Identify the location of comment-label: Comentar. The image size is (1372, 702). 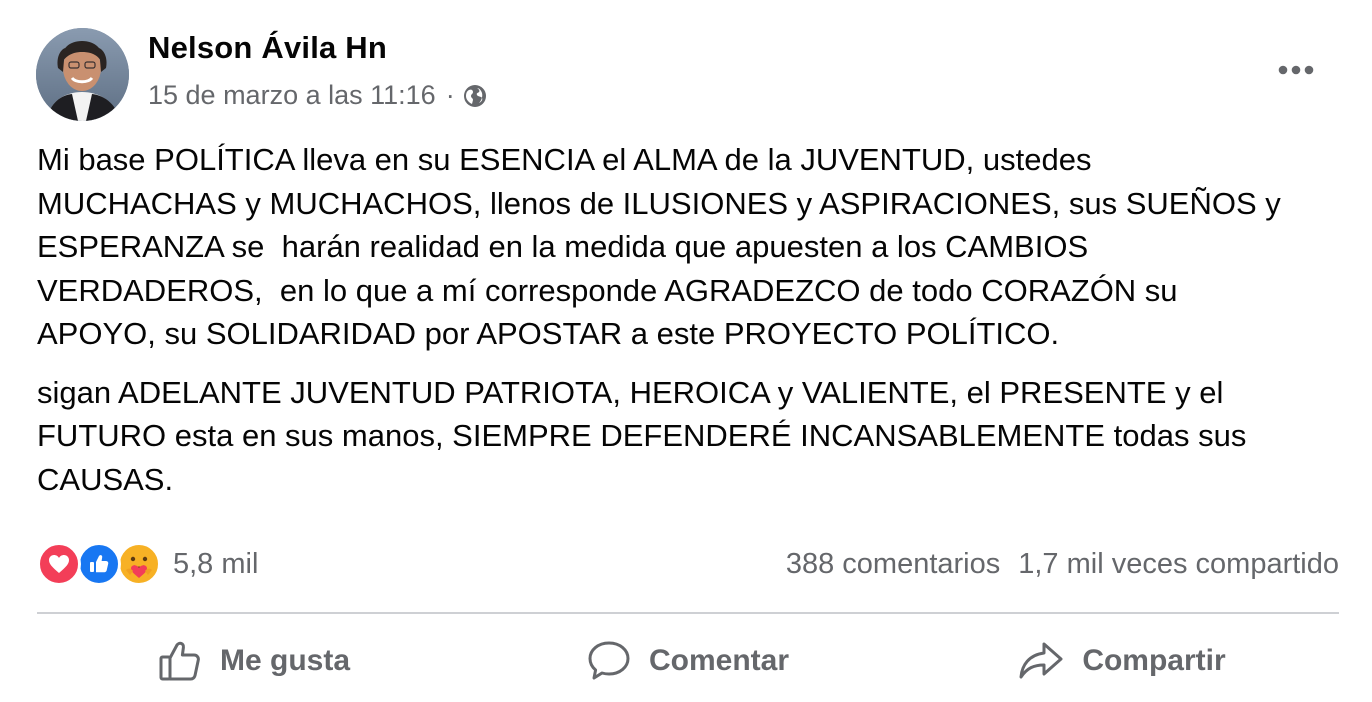
(719, 660).